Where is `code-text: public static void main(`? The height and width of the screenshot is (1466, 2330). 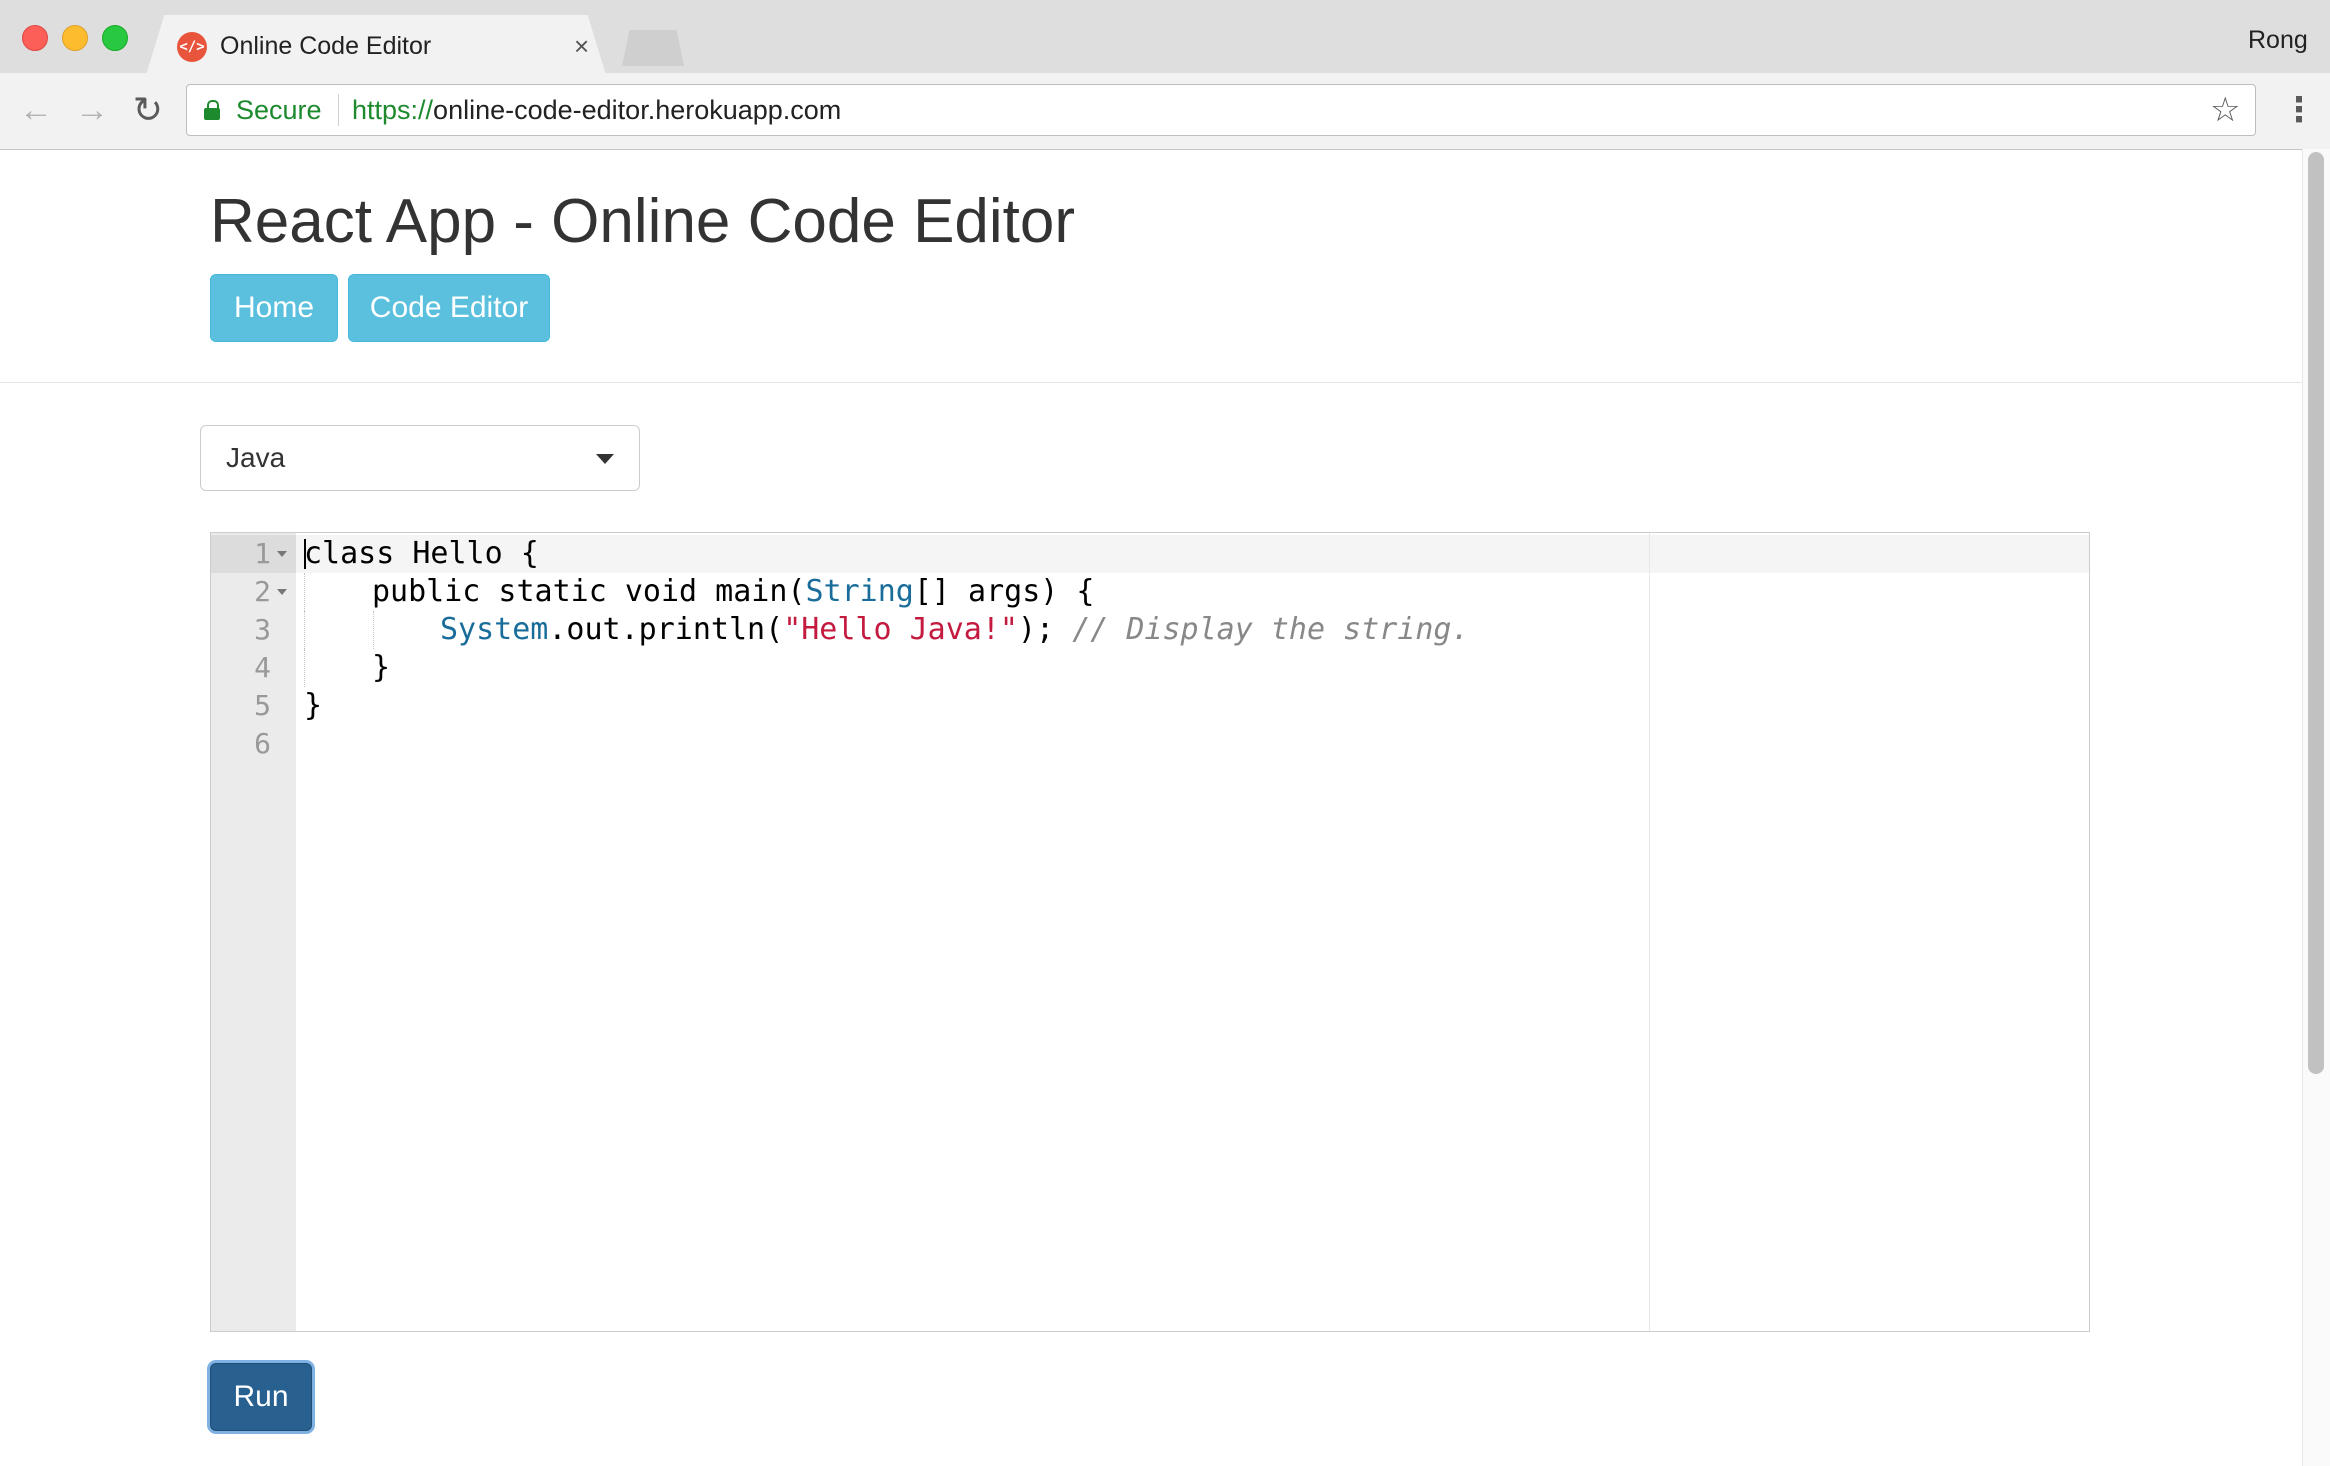
code-text: public static void main( is located at coordinates (589, 591).